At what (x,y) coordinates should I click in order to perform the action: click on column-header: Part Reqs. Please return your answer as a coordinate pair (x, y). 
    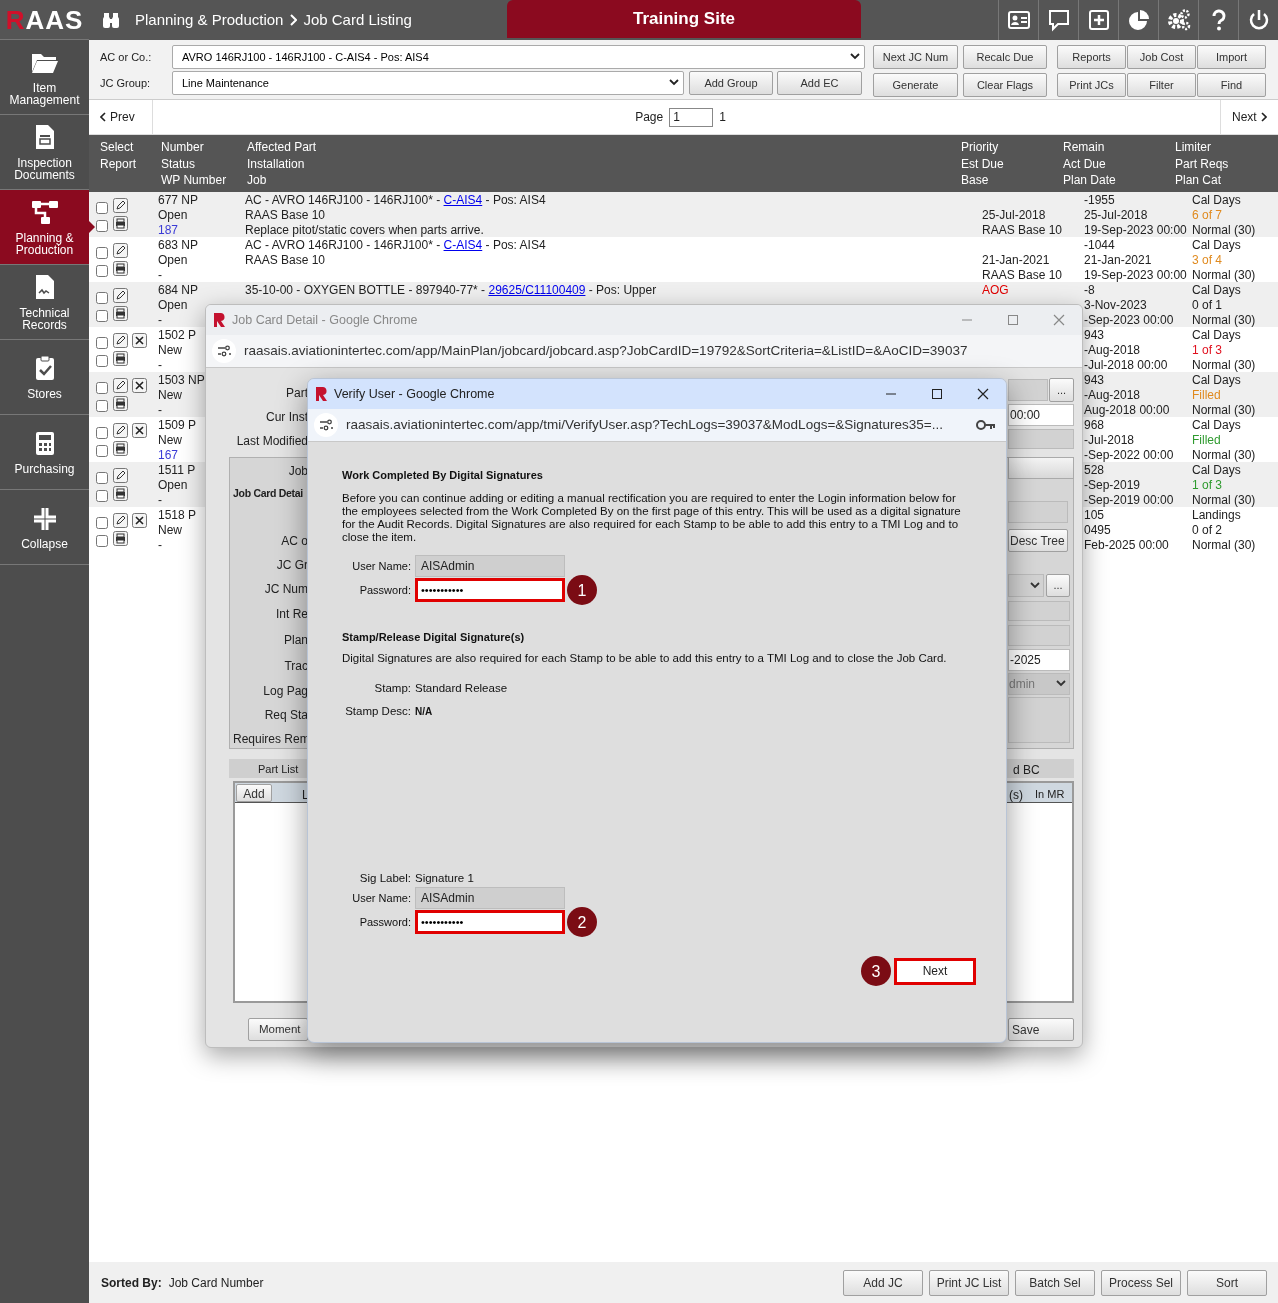
    Looking at the image, I should click on (1226, 163).